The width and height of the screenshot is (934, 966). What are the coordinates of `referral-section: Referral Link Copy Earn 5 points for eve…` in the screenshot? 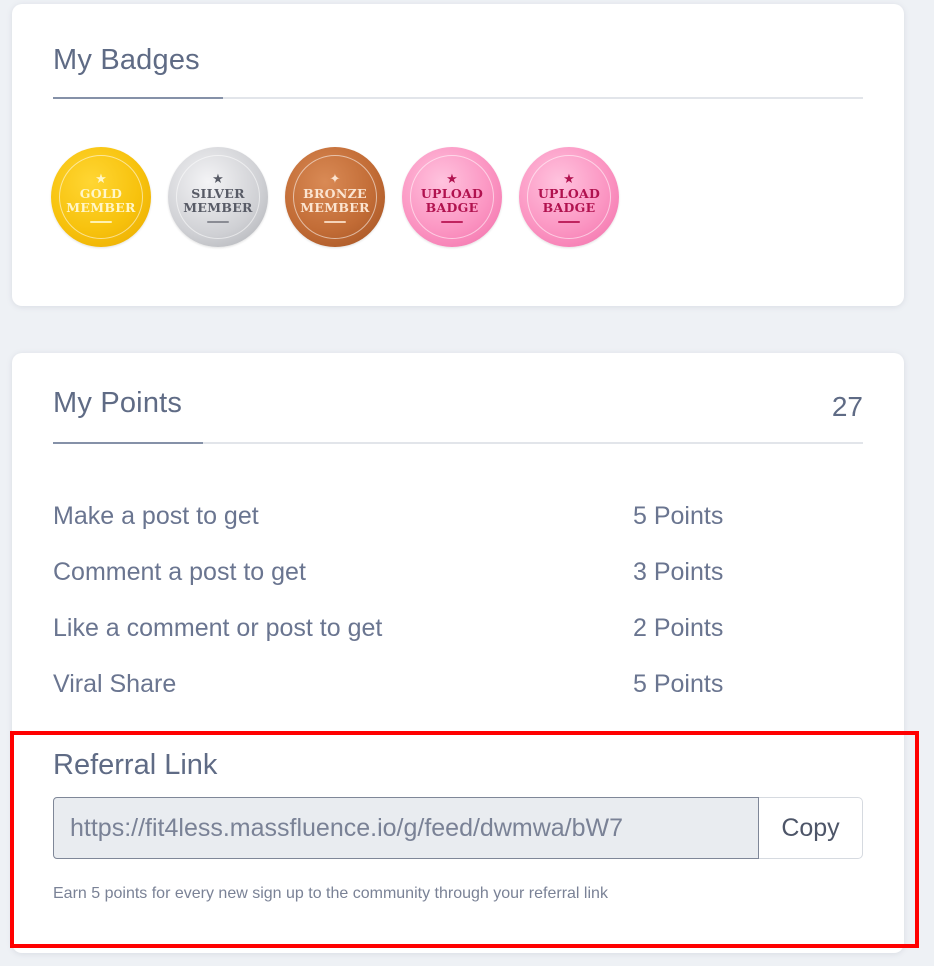 It's located at (458, 825).